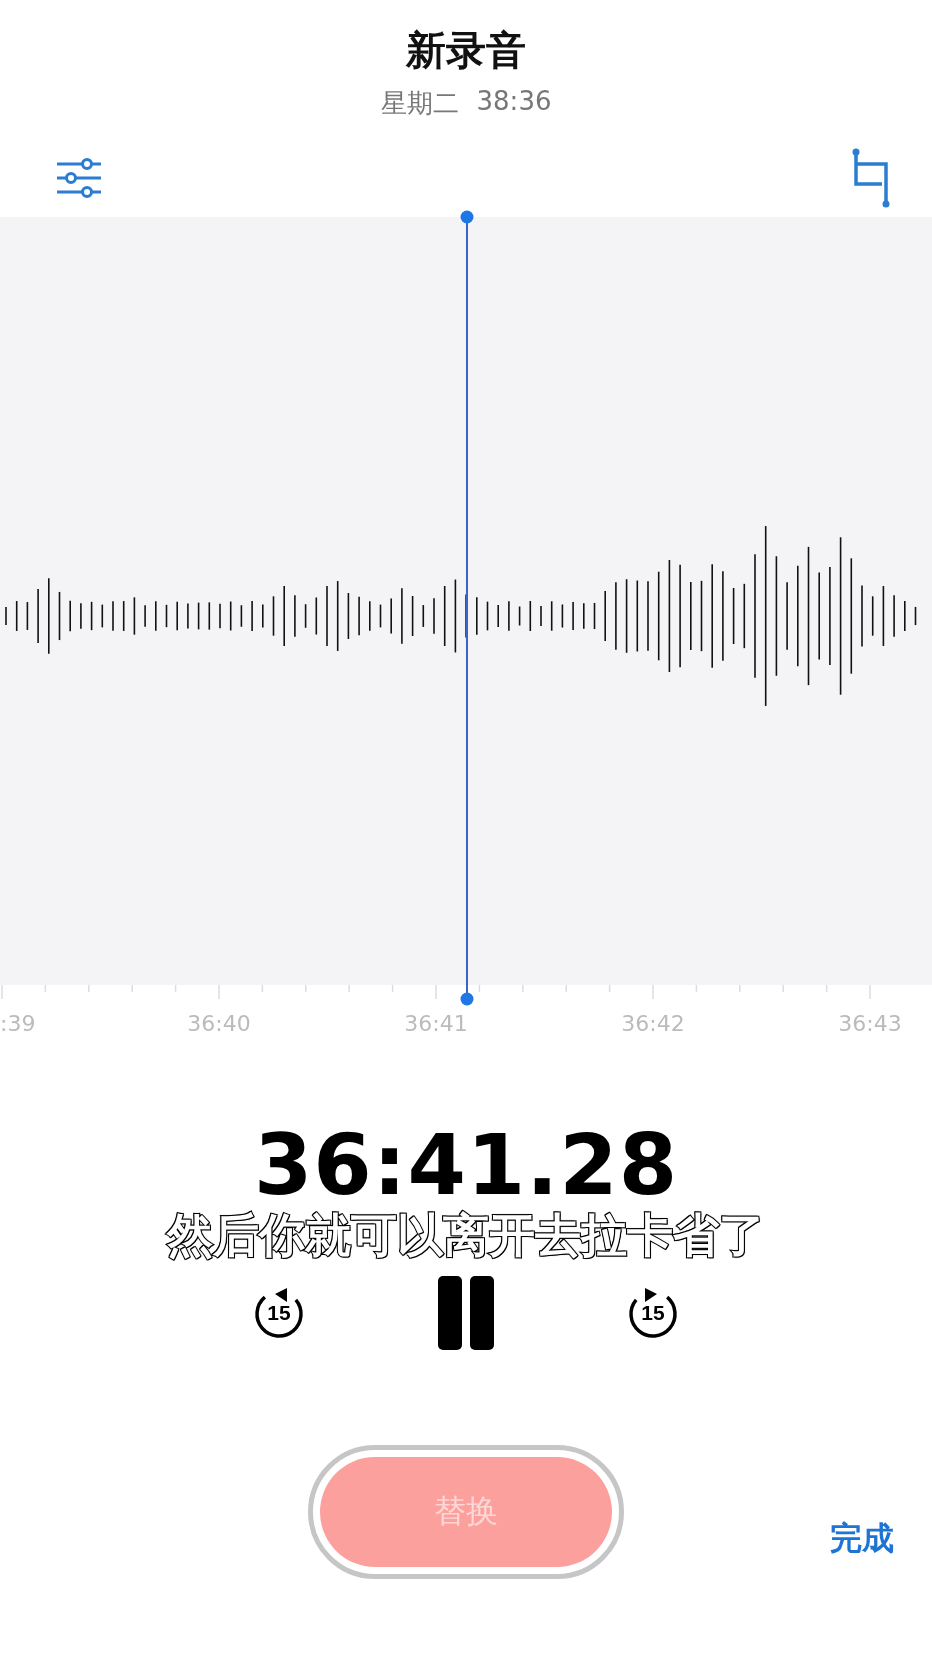 The width and height of the screenshot is (932, 1655). What do you see at coordinates (514, 102) in the screenshot?
I see `recording-time: 38:36` at bounding box center [514, 102].